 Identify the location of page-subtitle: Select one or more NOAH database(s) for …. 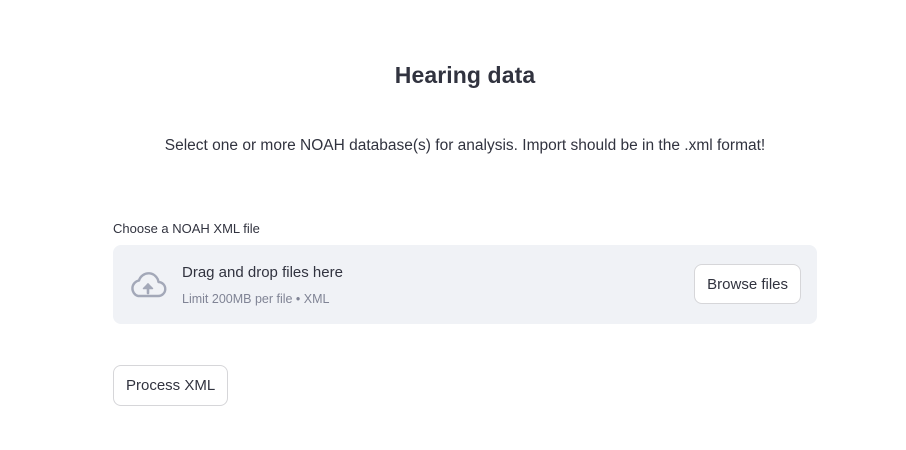
(465, 145).